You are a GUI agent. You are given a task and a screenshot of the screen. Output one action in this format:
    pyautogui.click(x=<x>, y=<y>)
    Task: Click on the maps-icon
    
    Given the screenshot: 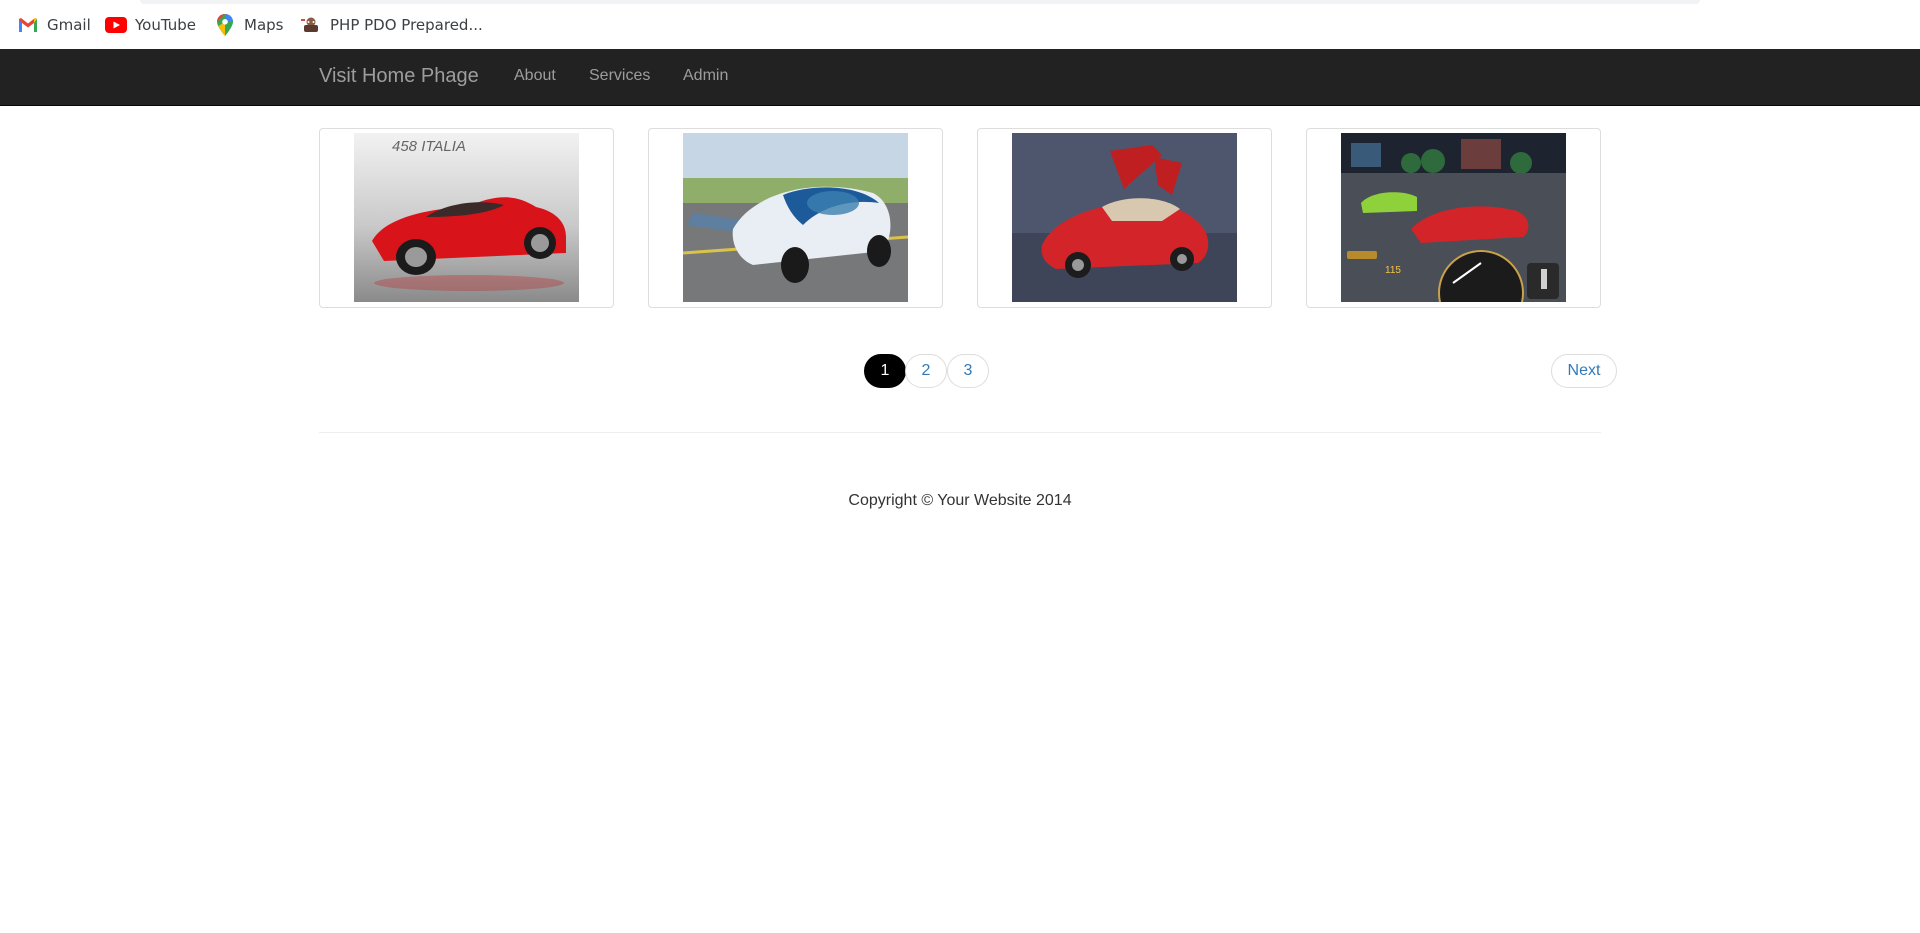 What is the action you would take?
    pyautogui.click(x=225, y=25)
    